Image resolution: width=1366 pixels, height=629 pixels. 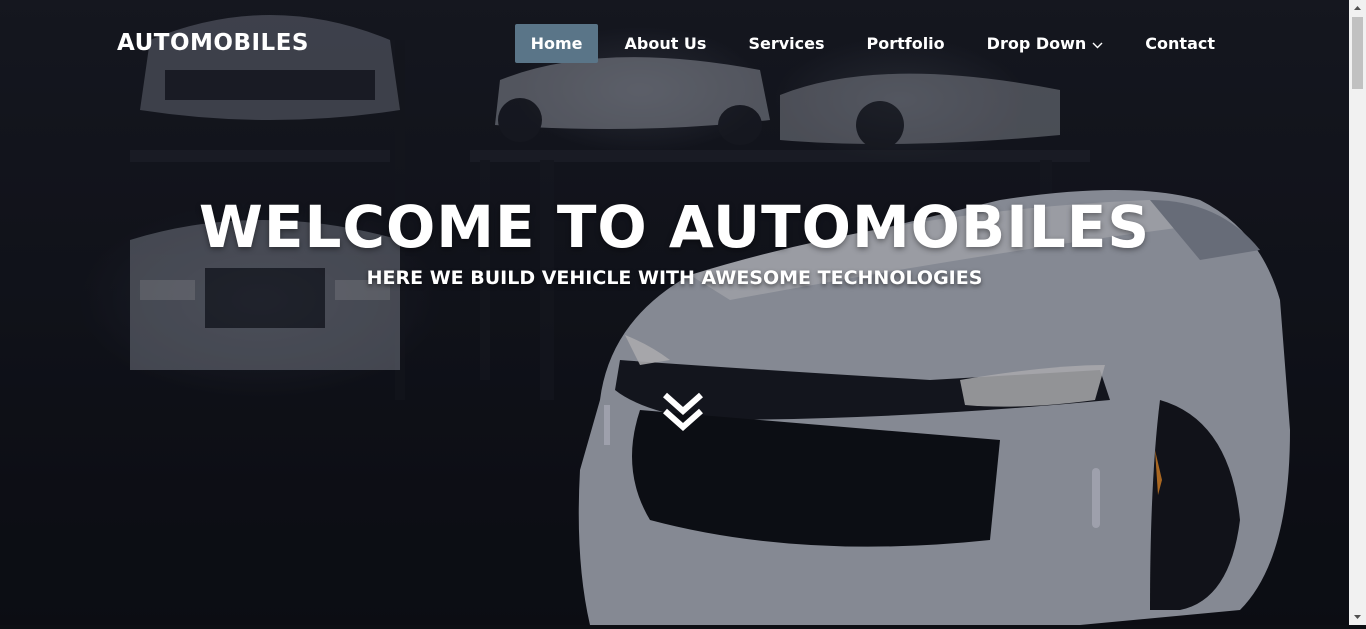 I want to click on nav-item-drop-down: Drop Down, so click(x=1045, y=43).